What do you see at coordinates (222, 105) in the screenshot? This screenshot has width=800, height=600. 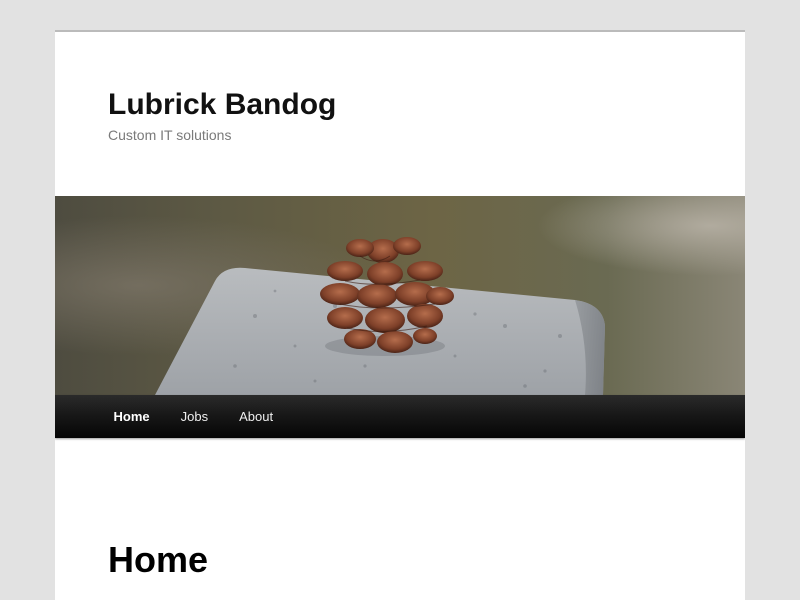 I see `site-title: Lubrick Bandog` at bounding box center [222, 105].